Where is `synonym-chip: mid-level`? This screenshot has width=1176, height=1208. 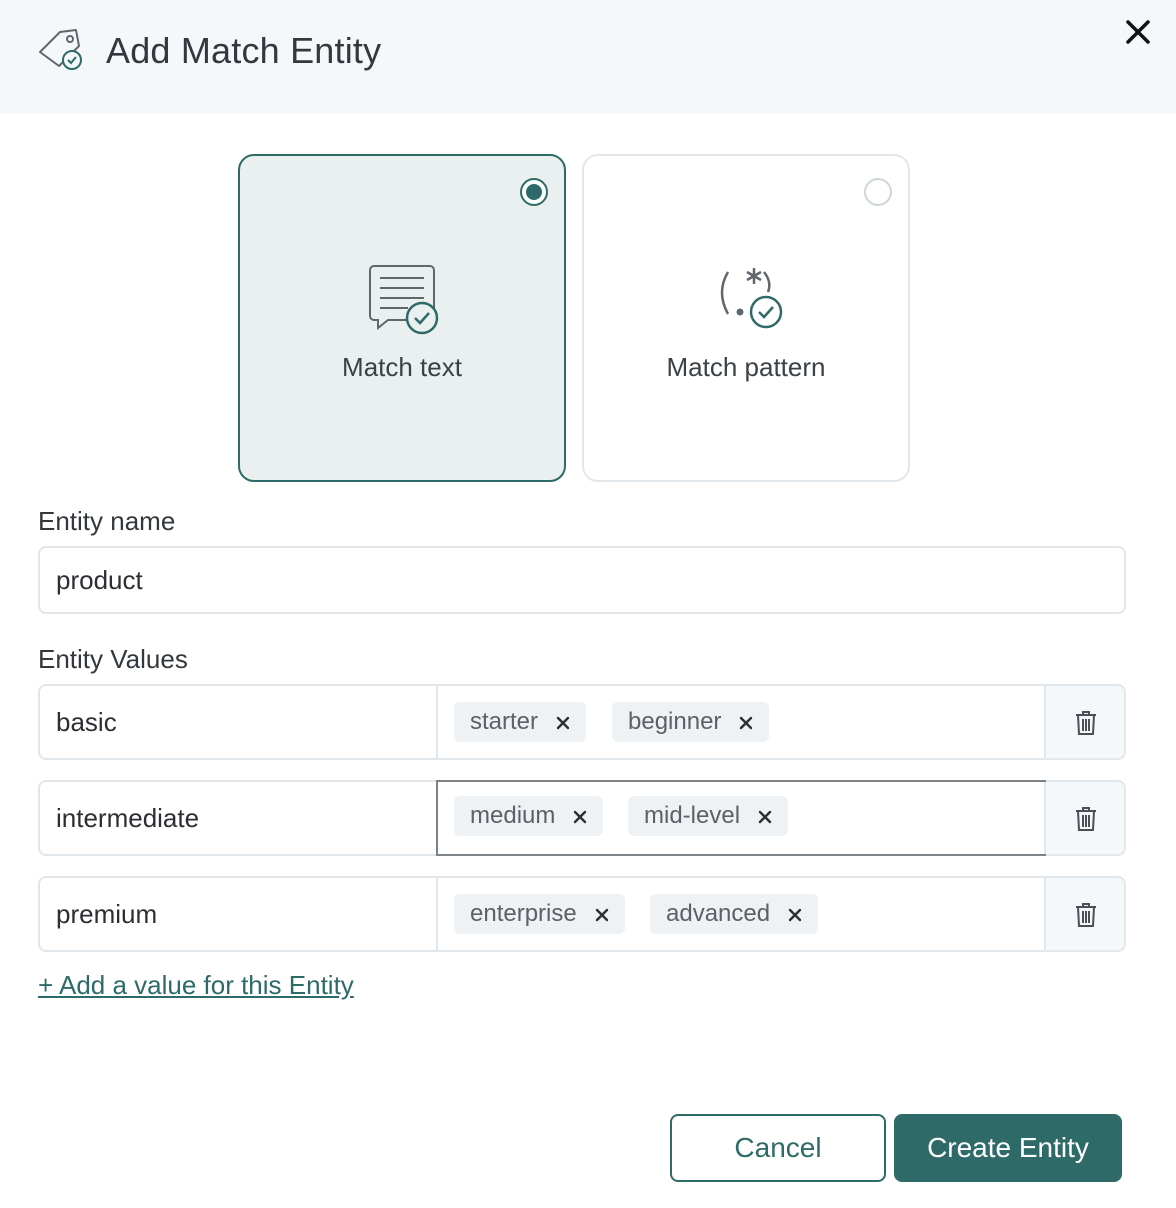 synonym-chip: mid-level is located at coordinates (708, 816).